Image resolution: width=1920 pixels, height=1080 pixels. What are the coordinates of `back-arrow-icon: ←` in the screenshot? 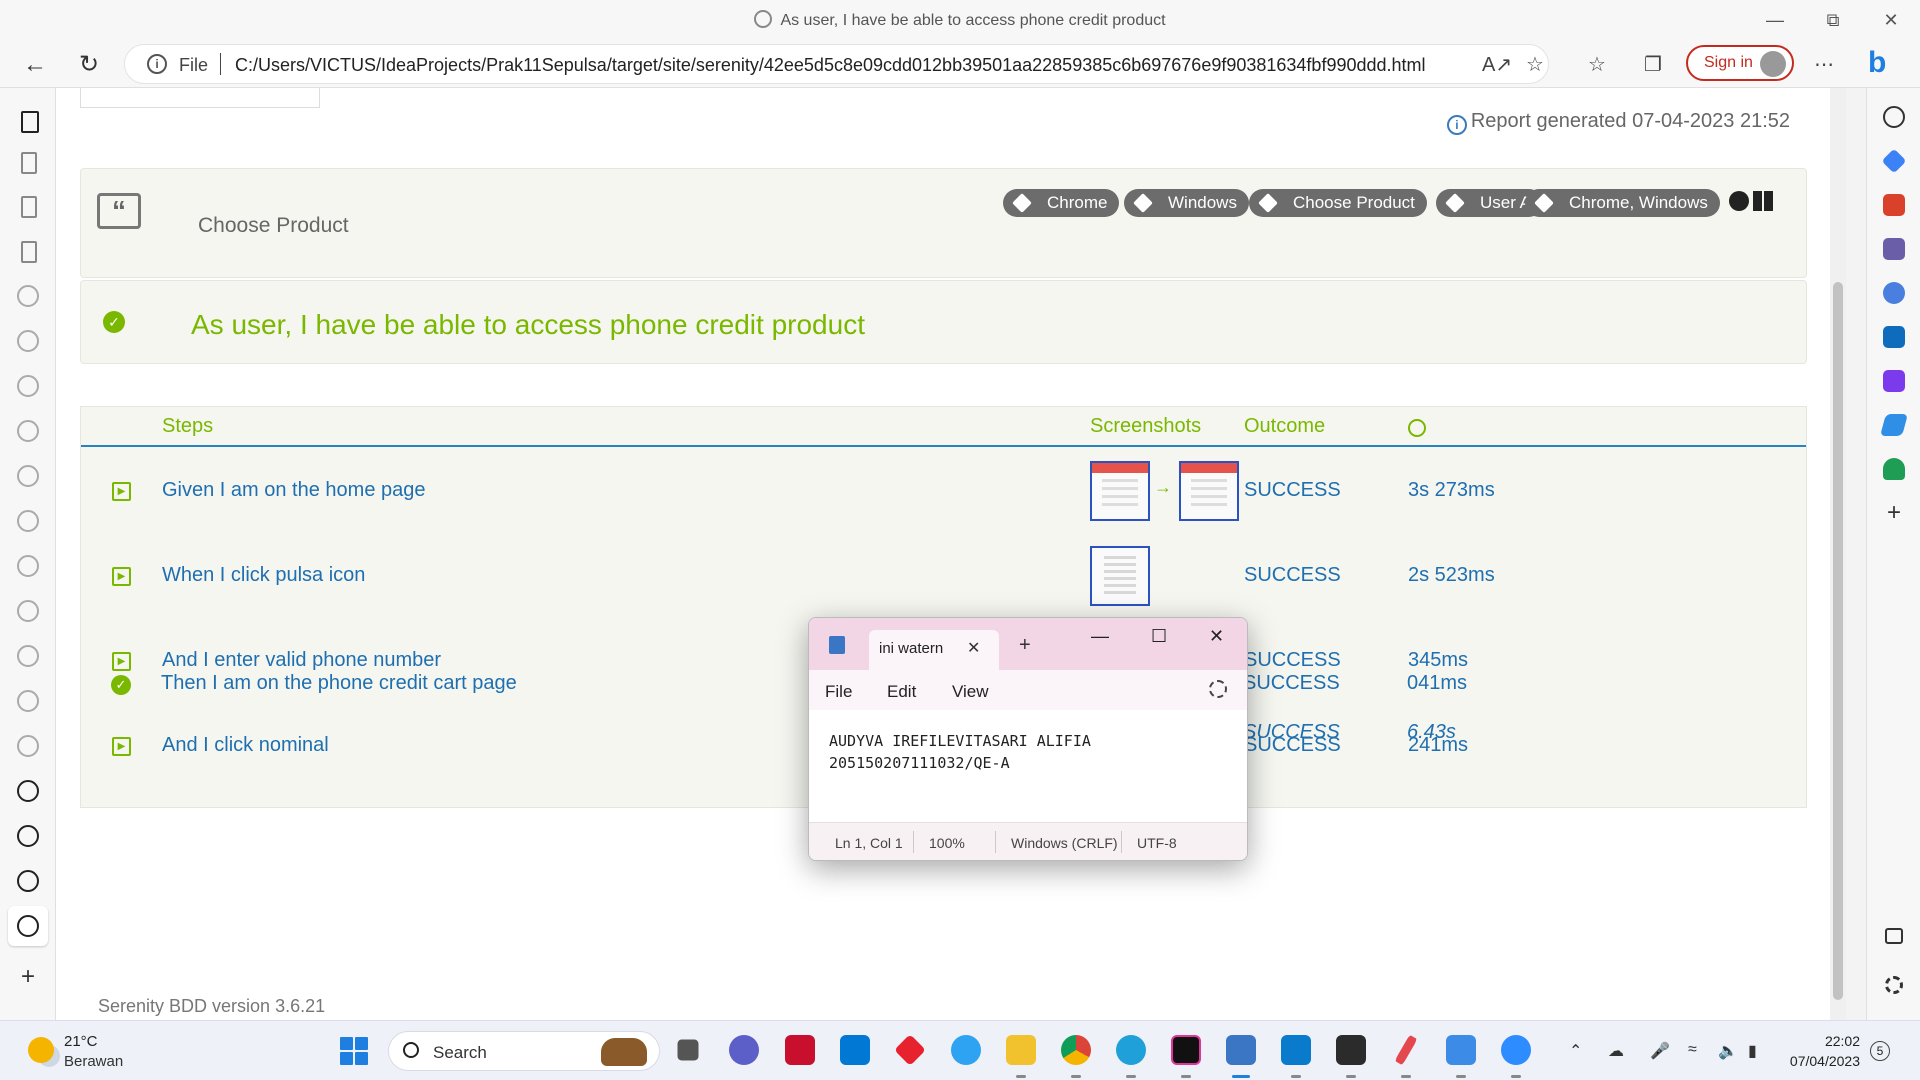 It's located at (35, 65).